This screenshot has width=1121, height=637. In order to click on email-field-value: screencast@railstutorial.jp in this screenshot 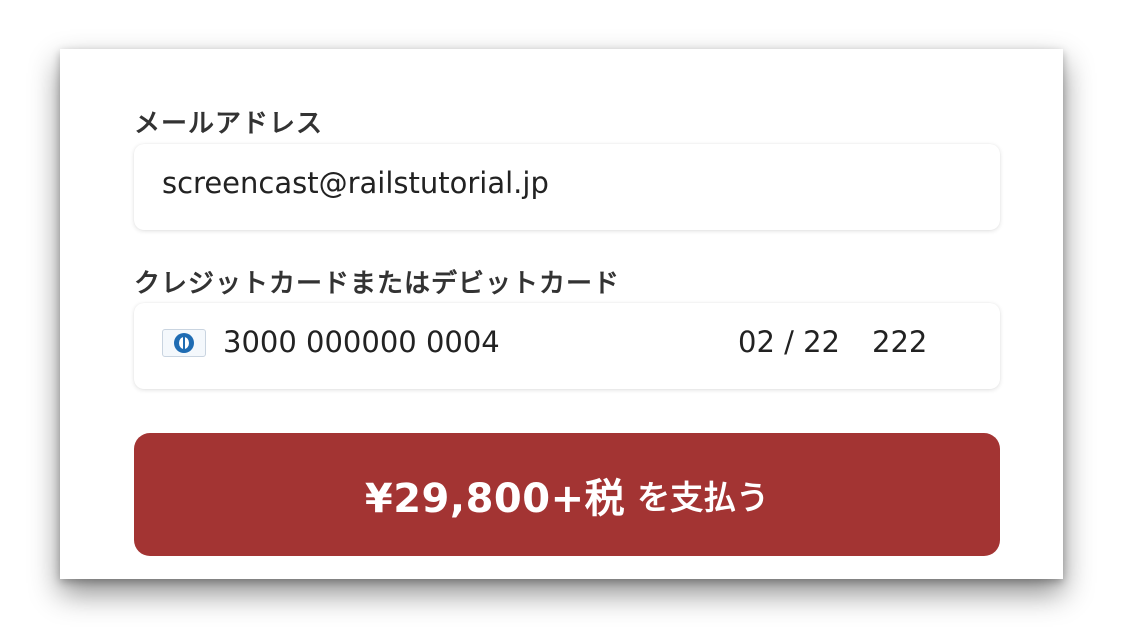, I will do `click(355, 183)`.